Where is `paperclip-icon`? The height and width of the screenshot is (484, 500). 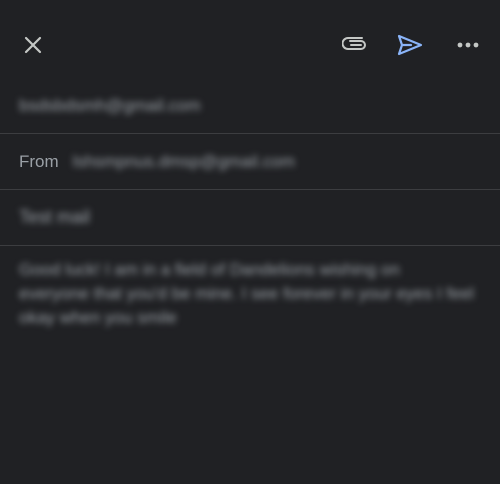 paperclip-icon is located at coordinates (354, 43).